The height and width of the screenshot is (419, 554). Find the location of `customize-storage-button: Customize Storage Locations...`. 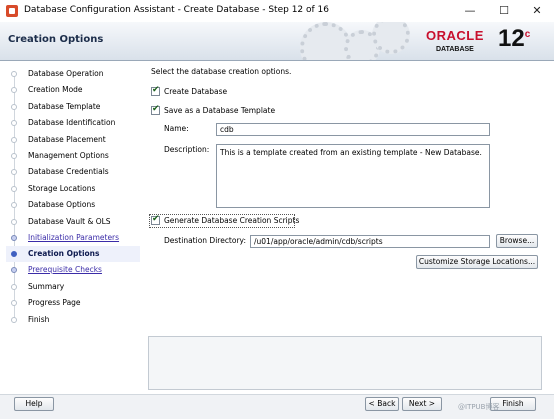

customize-storage-button: Customize Storage Locations... is located at coordinates (477, 262).